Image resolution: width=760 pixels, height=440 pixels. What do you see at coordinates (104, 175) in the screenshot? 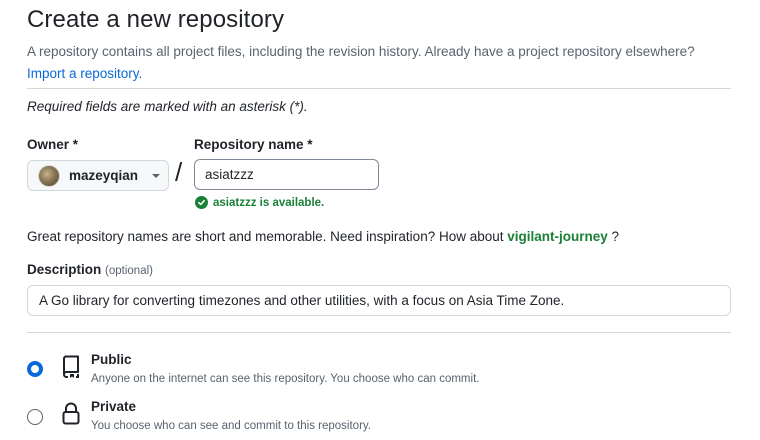
I see `owner-name: mazeyqian` at bounding box center [104, 175].